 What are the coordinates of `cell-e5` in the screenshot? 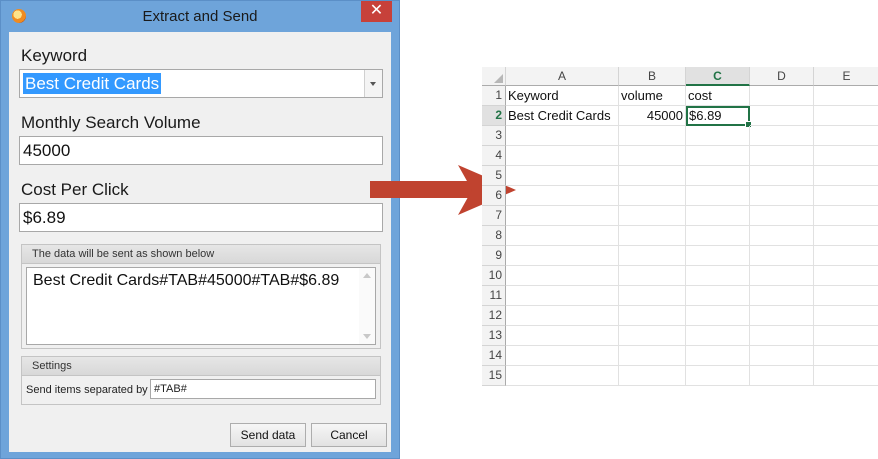 It's located at (846, 176).